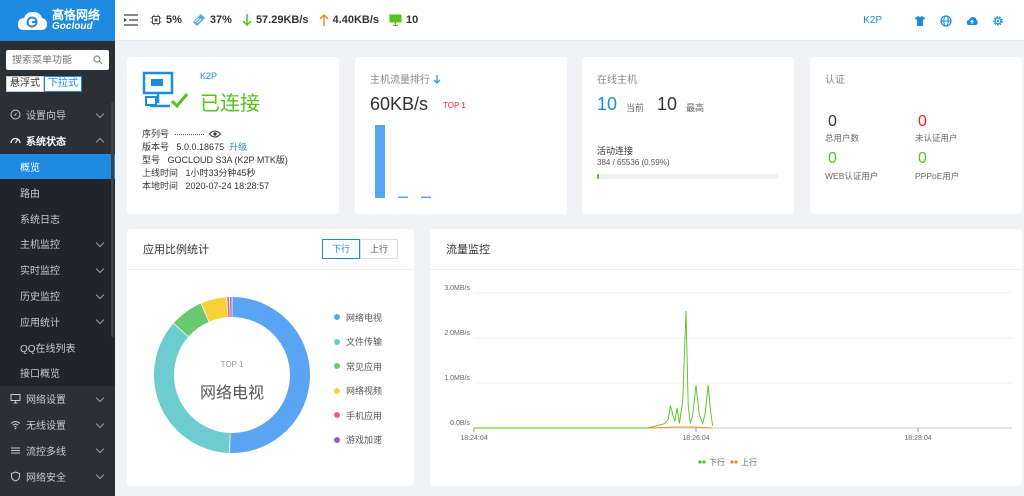 The image size is (1024, 496). Describe the element at coordinates (473, 438) in the screenshot. I see `x-tick-label: 18:24:04` at that location.